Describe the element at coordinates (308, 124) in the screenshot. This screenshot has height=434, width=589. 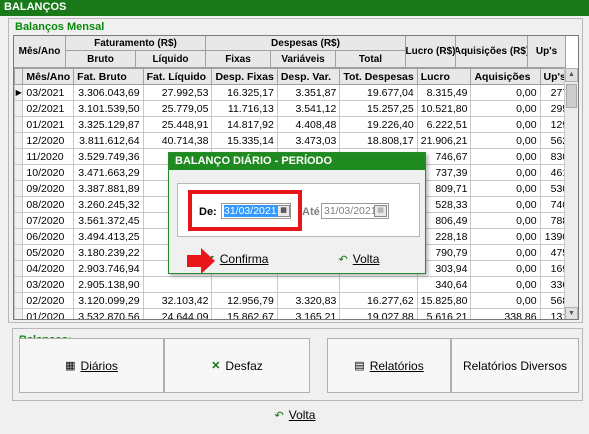
I see `cell-value: 4.408,48` at that location.